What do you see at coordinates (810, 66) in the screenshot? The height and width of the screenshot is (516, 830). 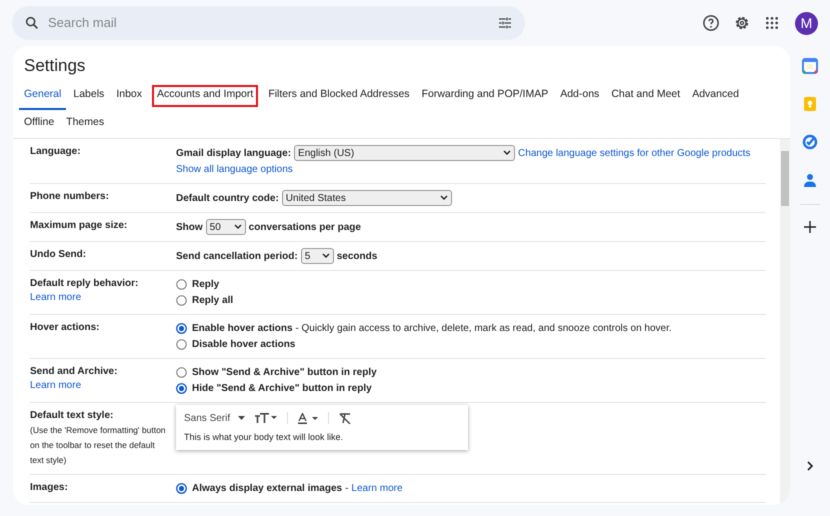 I see `calendar-icon` at bounding box center [810, 66].